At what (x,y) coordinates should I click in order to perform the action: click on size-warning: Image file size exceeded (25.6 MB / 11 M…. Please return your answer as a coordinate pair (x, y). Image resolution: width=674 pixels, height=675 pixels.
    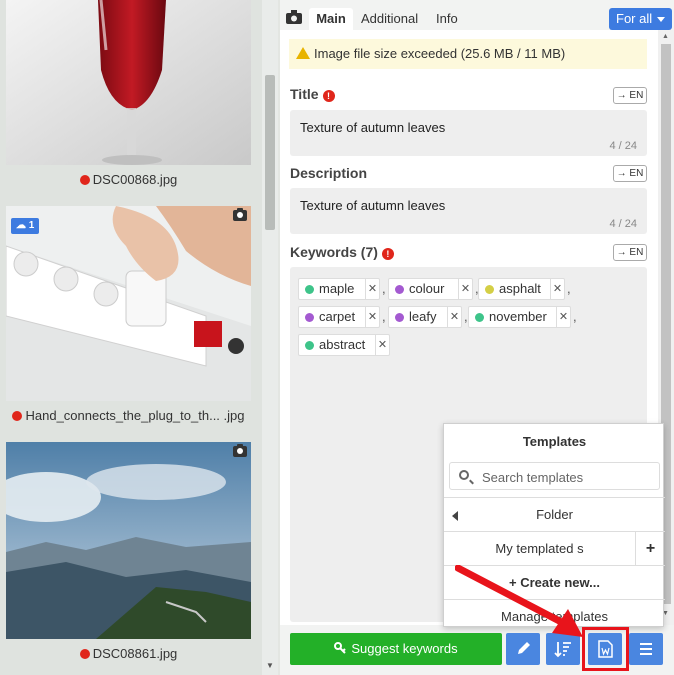
    Looking at the image, I should click on (468, 54).